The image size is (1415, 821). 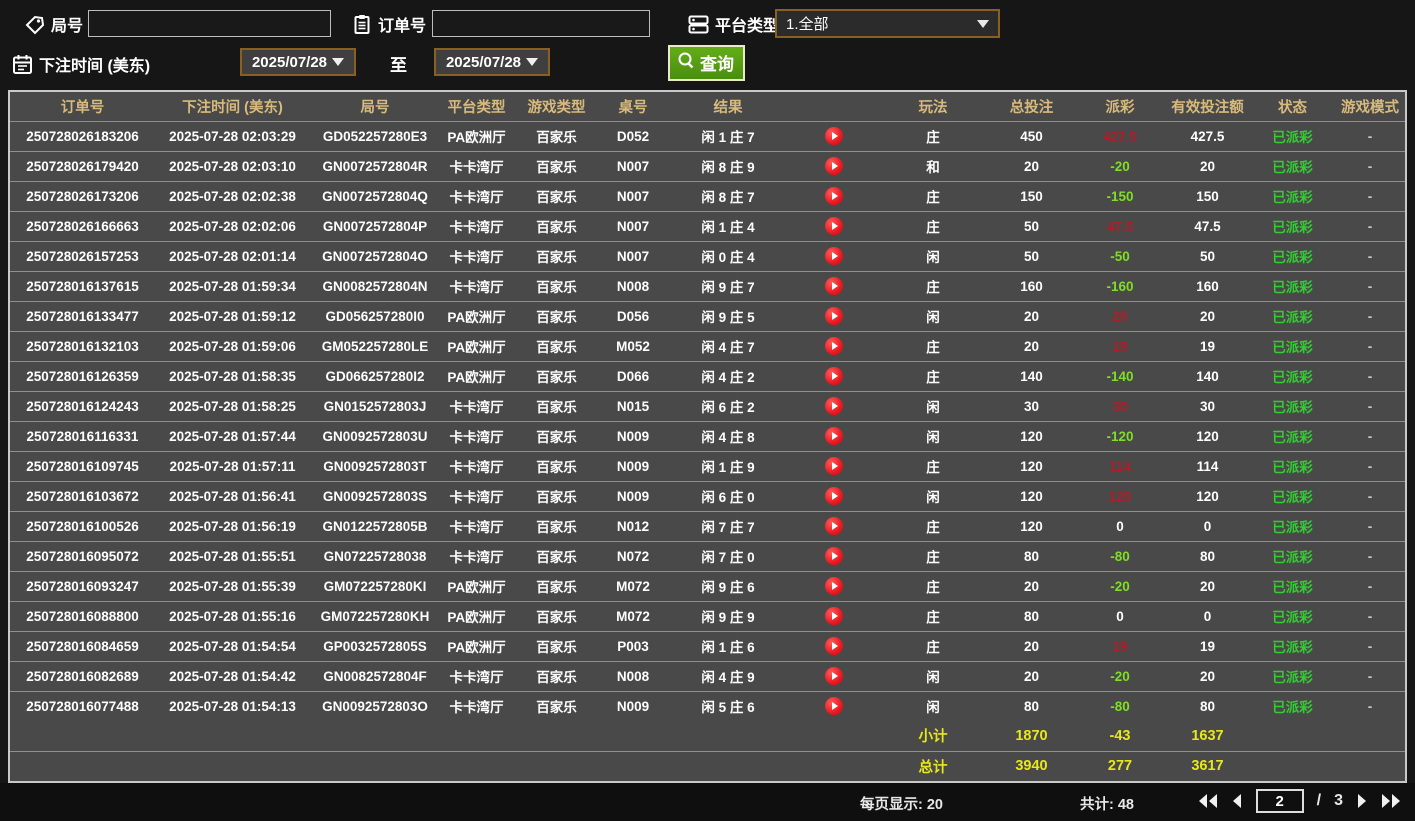 I want to click on cell-total-bet: 50, so click(x=1031, y=256).